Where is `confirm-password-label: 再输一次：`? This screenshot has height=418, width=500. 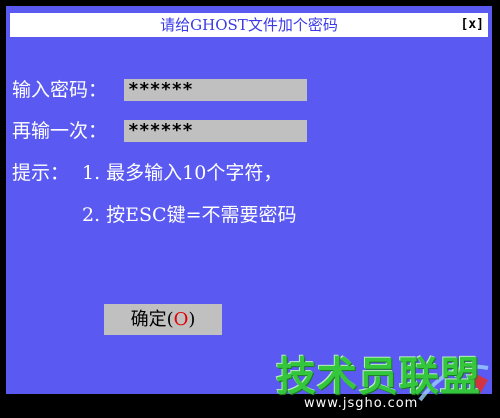 confirm-password-label: 再输一次： is located at coordinates (60, 131).